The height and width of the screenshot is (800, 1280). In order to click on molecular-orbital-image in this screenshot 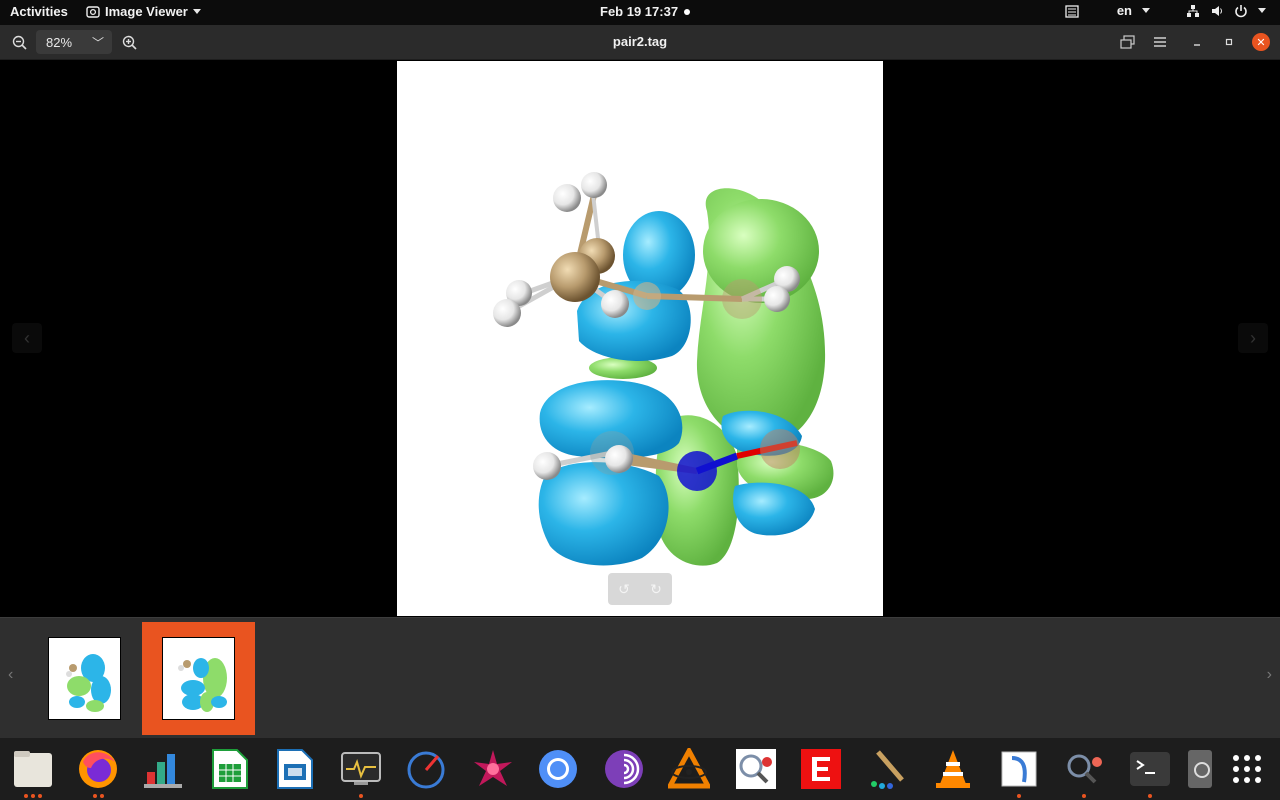, I will do `click(663, 369)`.